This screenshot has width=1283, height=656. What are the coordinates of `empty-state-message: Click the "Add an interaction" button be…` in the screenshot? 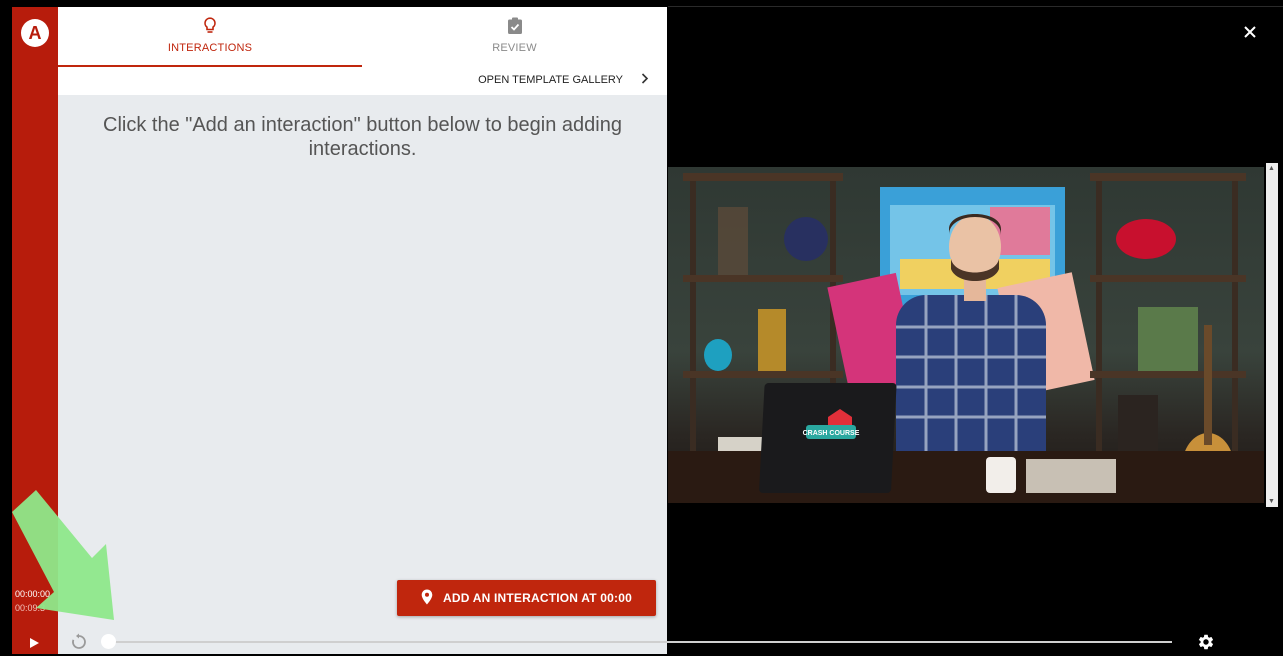 It's located at (362, 137).